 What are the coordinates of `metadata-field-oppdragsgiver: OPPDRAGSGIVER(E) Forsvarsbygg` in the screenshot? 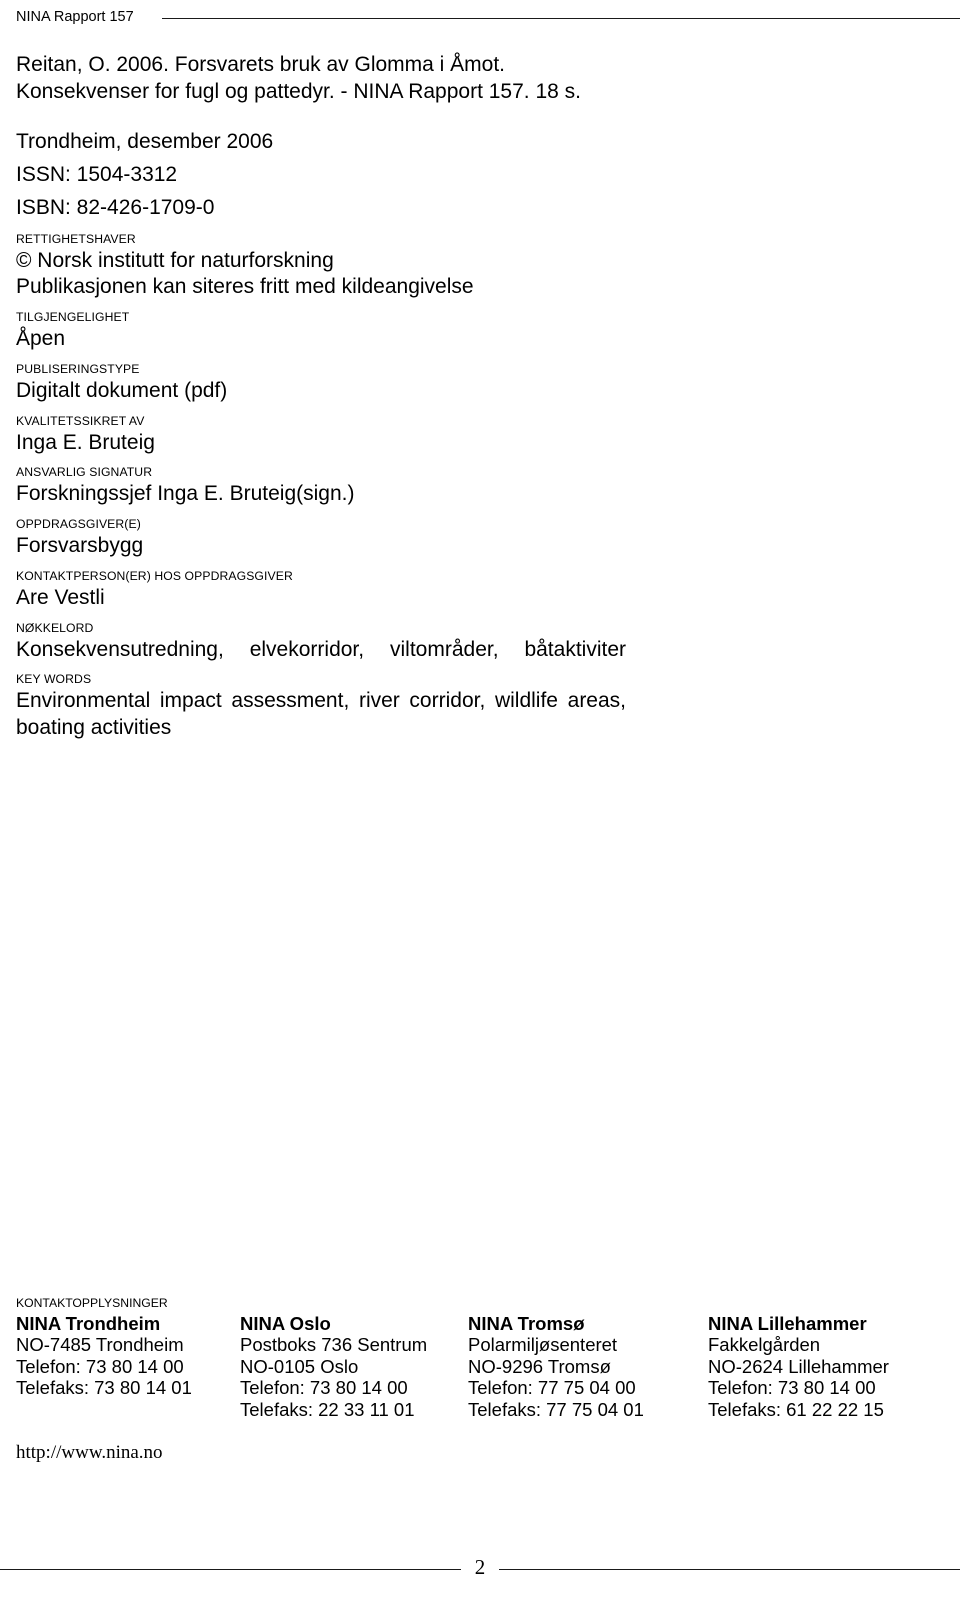 It's located at (323, 538).